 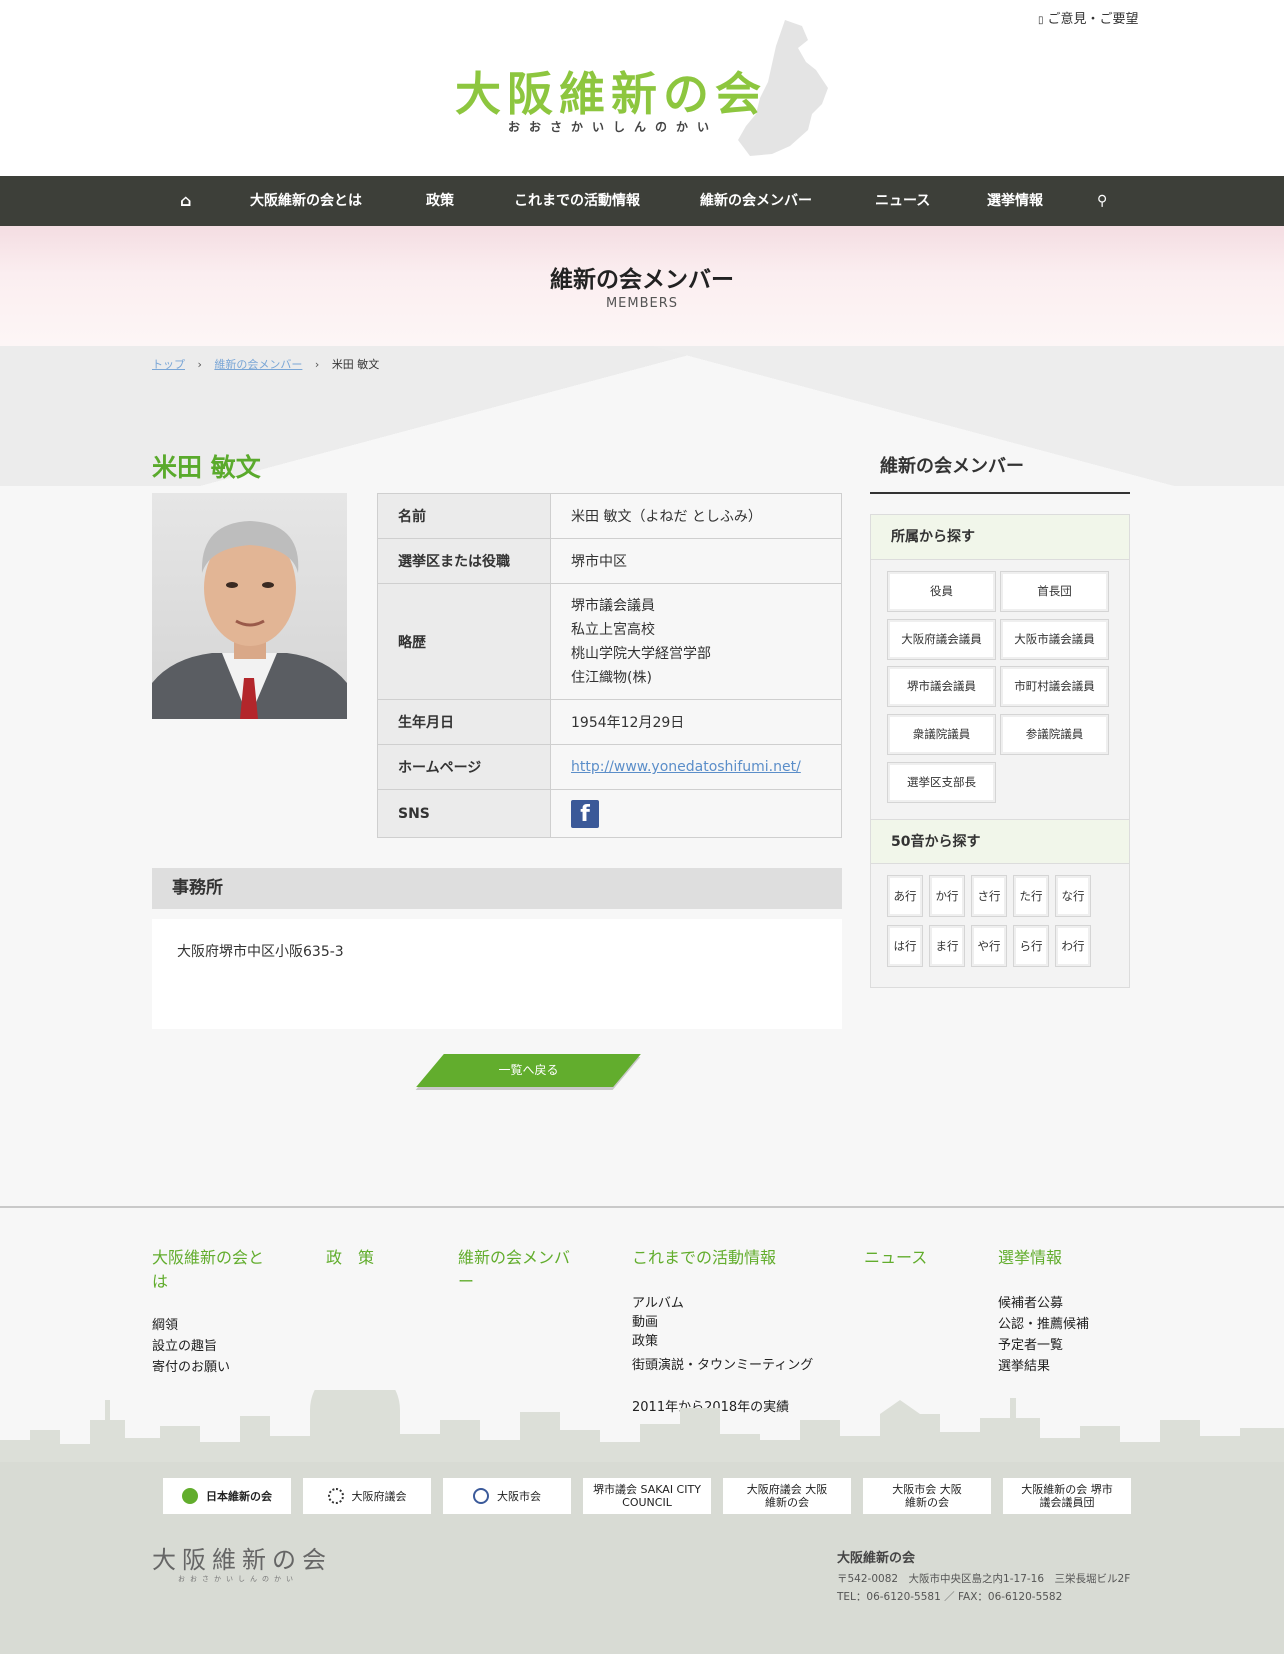 I want to click on site-logo: 大阪維新の会 おおさかいしんのかい, so click(x=640, y=89).